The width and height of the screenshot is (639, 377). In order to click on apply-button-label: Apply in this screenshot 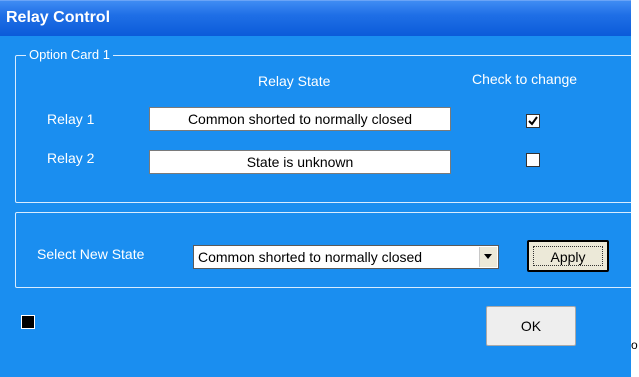, I will do `click(568, 256)`.